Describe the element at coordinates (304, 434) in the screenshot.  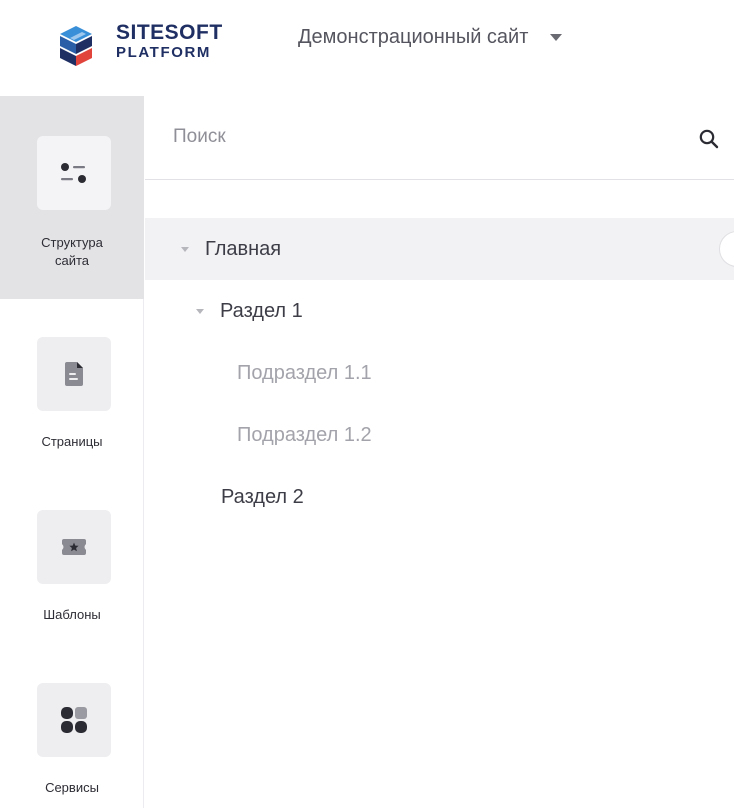
I see `tree-node-label: Подраздел 1.2` at that location.